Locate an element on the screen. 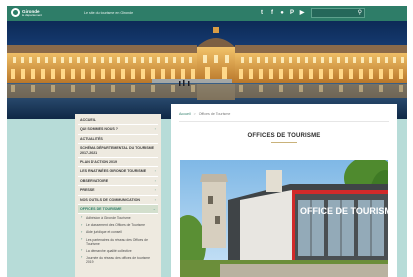 This screenshot has width=413, height=277. page-title: OFFICES DE TOURISME is located at coordinates (284, 136).